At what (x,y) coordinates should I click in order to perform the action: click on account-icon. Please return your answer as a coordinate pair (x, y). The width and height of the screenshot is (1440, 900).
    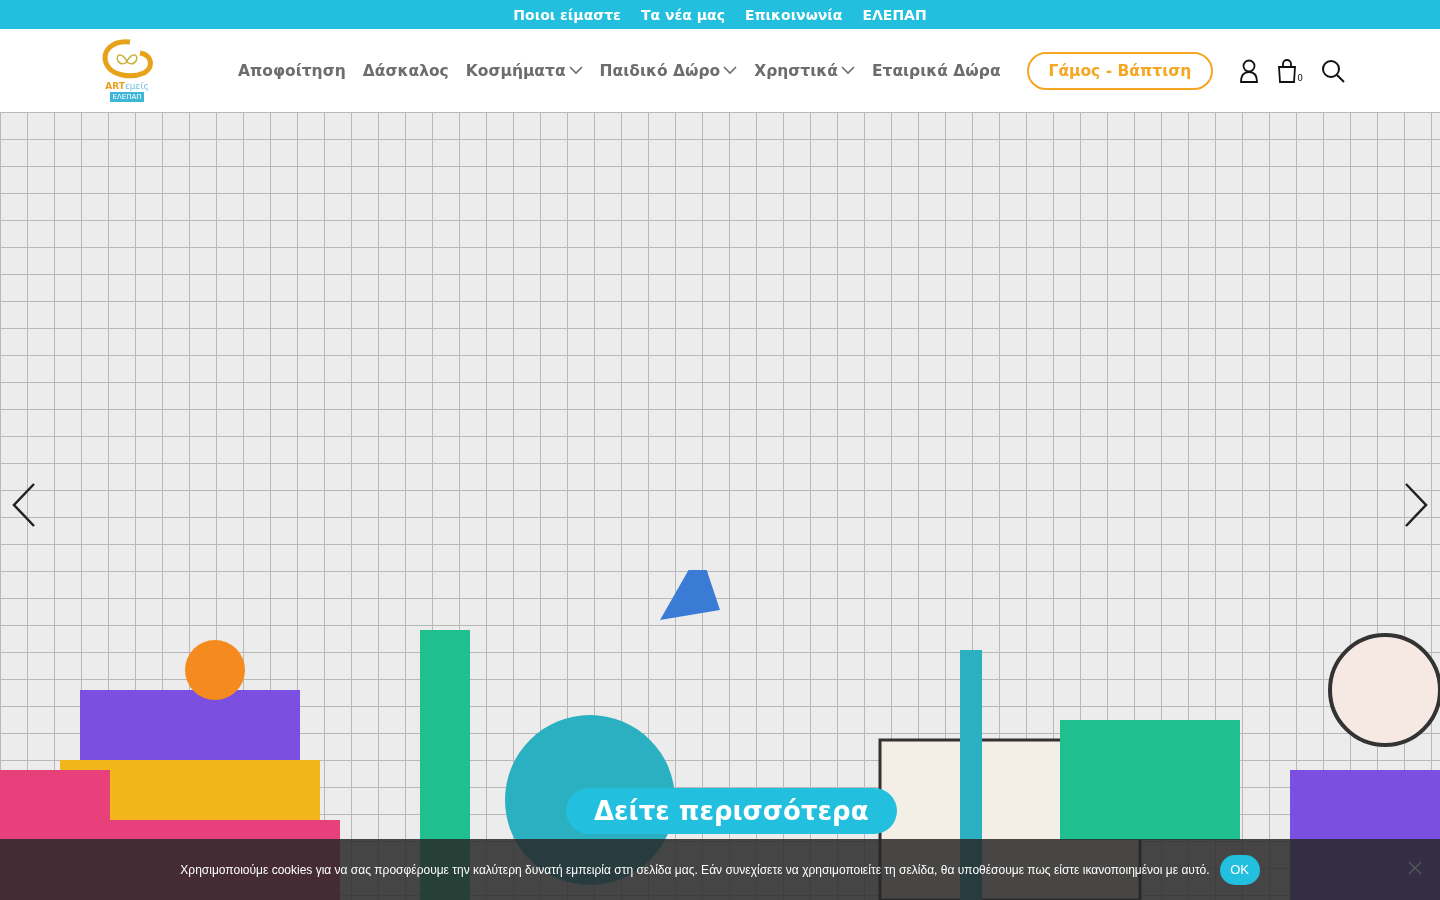
    Looking at the image, I should click on (1249, 70).